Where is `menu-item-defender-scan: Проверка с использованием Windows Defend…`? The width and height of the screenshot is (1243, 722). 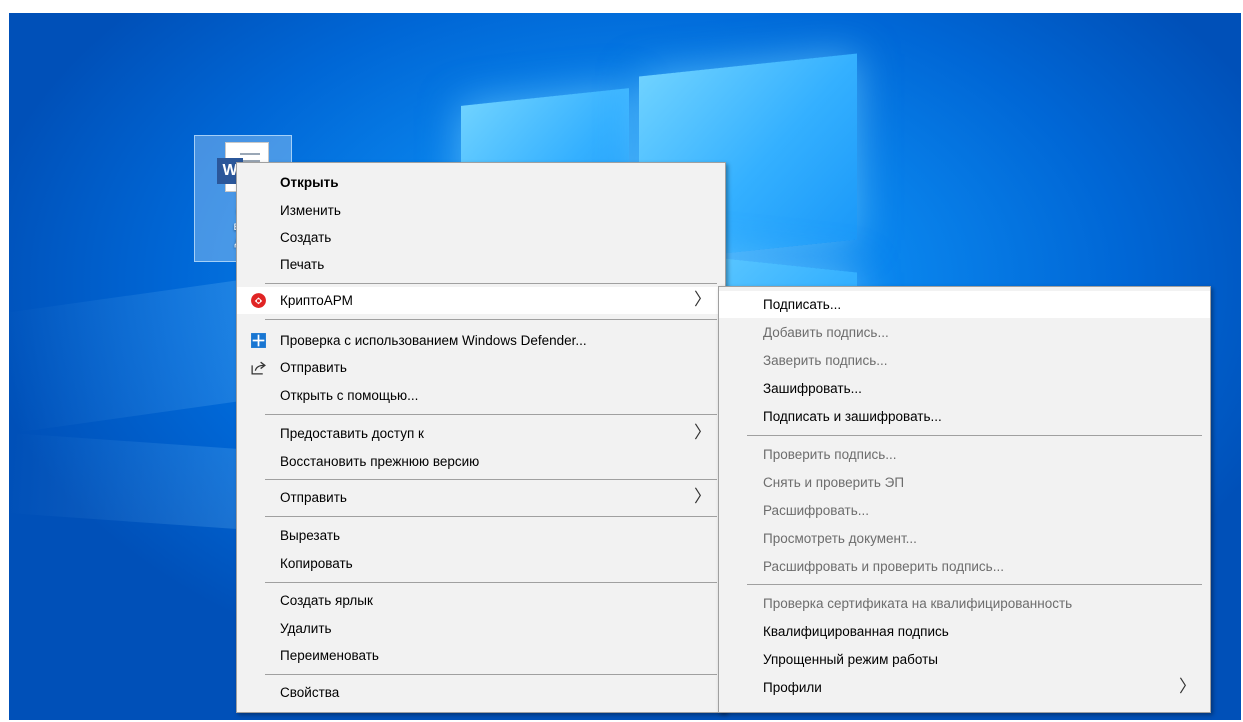
menu-item-defender-scan: Проверка с использованием Windows Defend… is located at coordinates (481, 340).